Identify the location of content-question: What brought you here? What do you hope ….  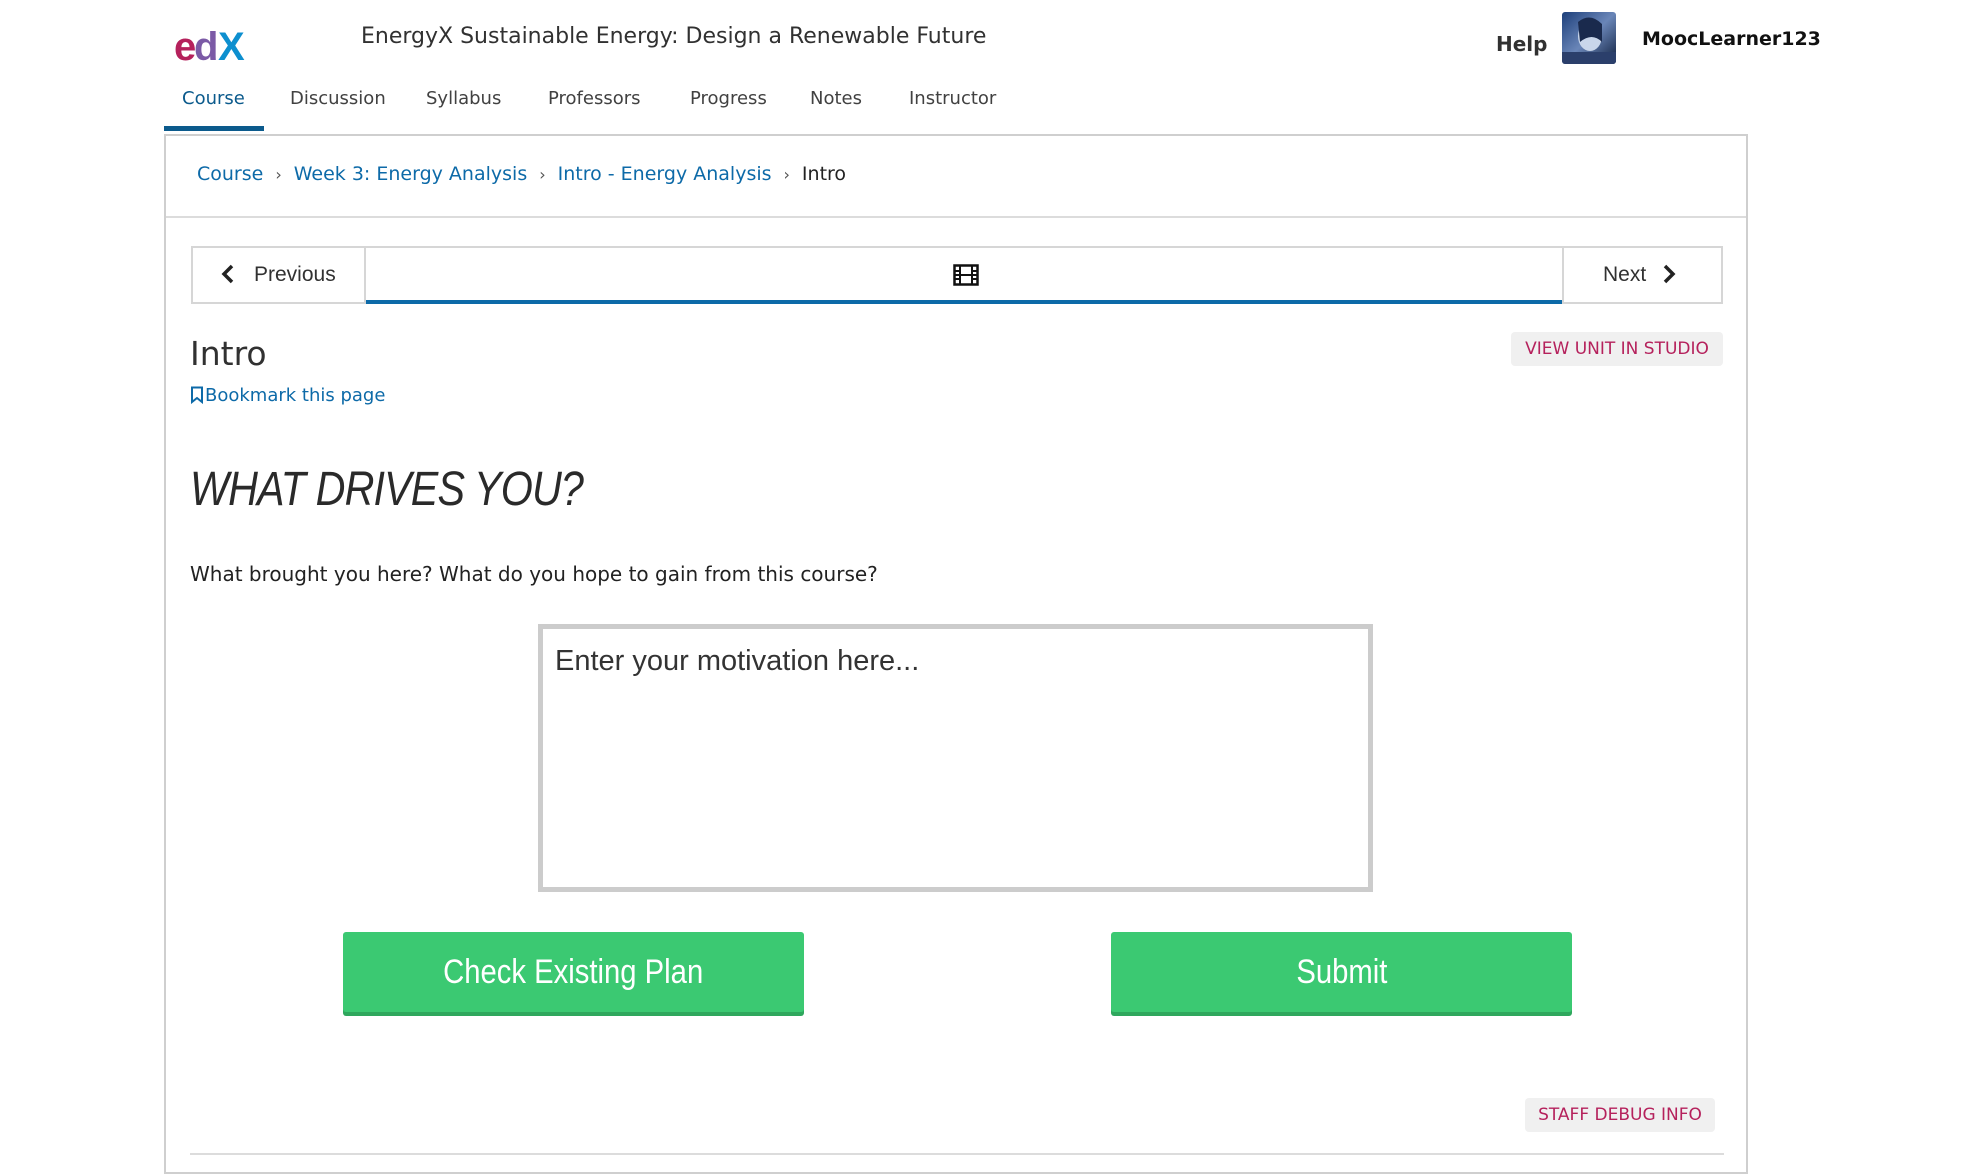
(534, 574).